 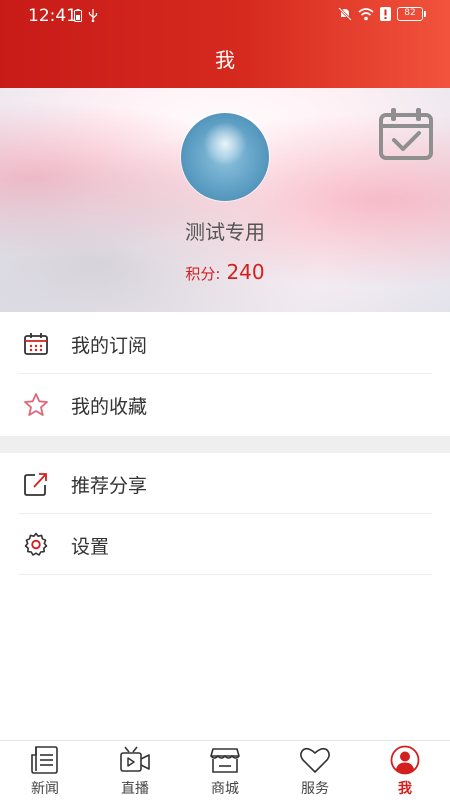 I want to click on tab-label: 新闻, so click(x=45, y=789).